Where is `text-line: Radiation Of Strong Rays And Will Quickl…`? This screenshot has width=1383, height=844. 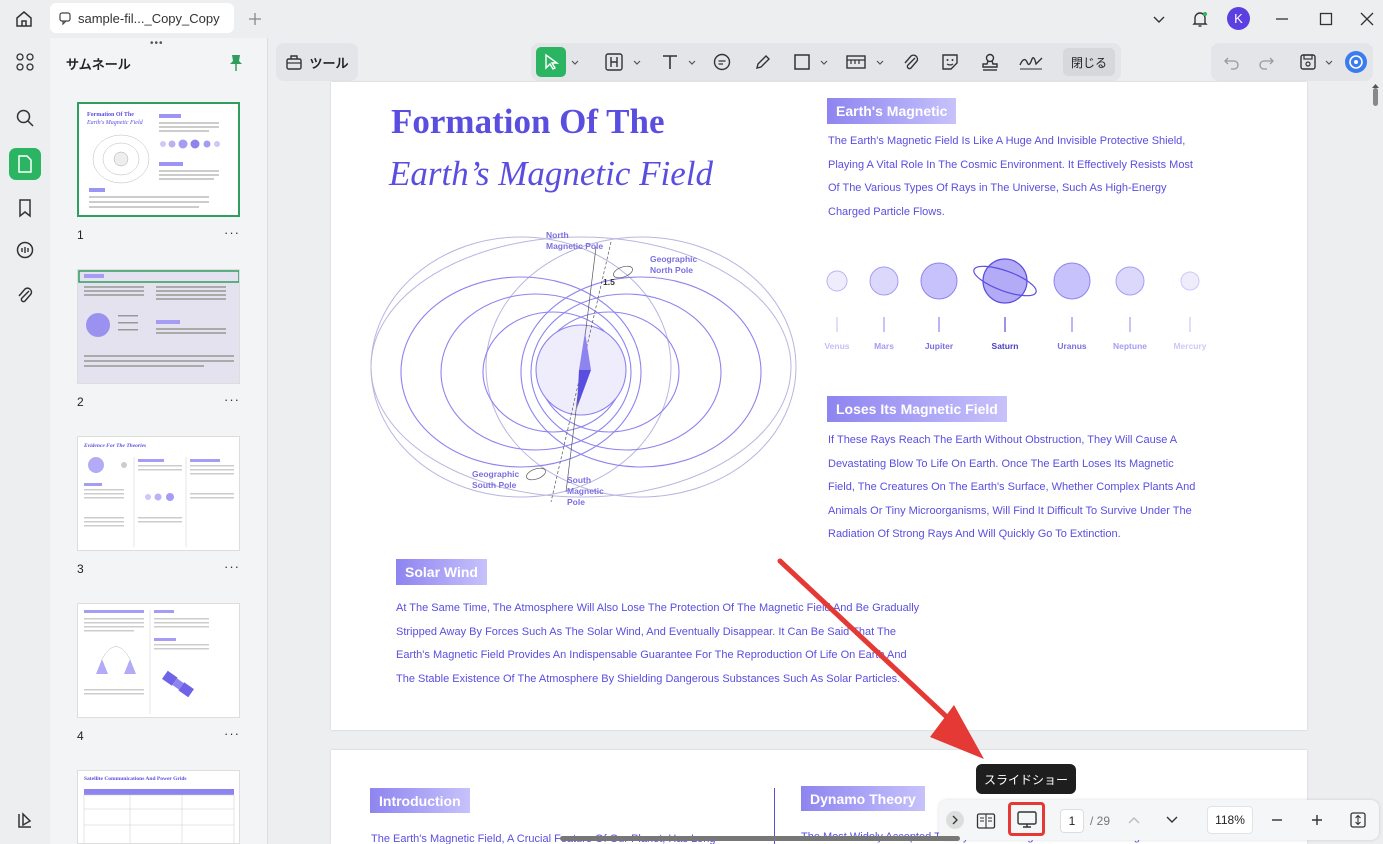 text-line: Radiation Of Strong Rays And Will Quickl… is located at coordinates (974, 534).